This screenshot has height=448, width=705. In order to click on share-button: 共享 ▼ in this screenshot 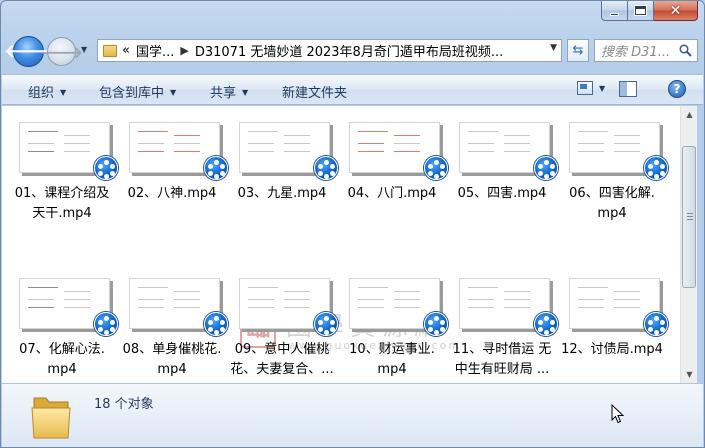, I will do `click(229, 91)`.